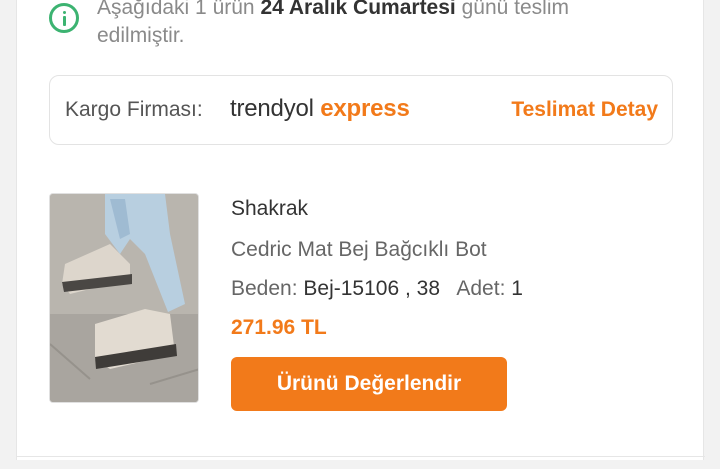 This screenshot has height=469, width=720. Describe the element at coordinates (361, 456) in the screenshot. I see `divider` at that location.